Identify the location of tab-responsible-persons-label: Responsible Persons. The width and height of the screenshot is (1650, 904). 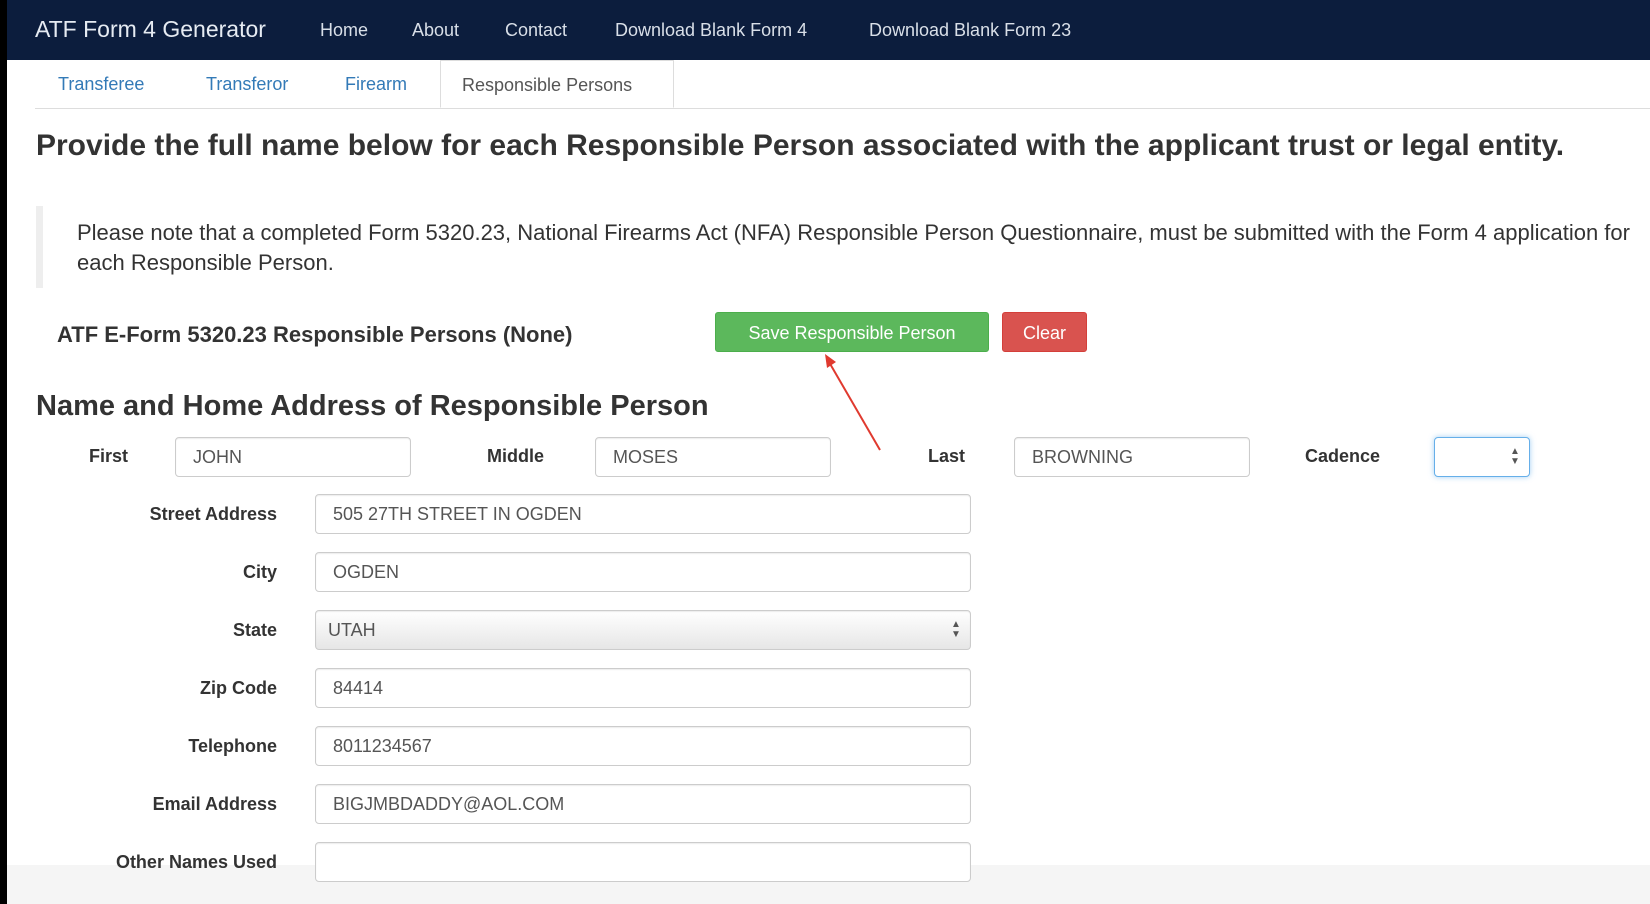
(547, 85).